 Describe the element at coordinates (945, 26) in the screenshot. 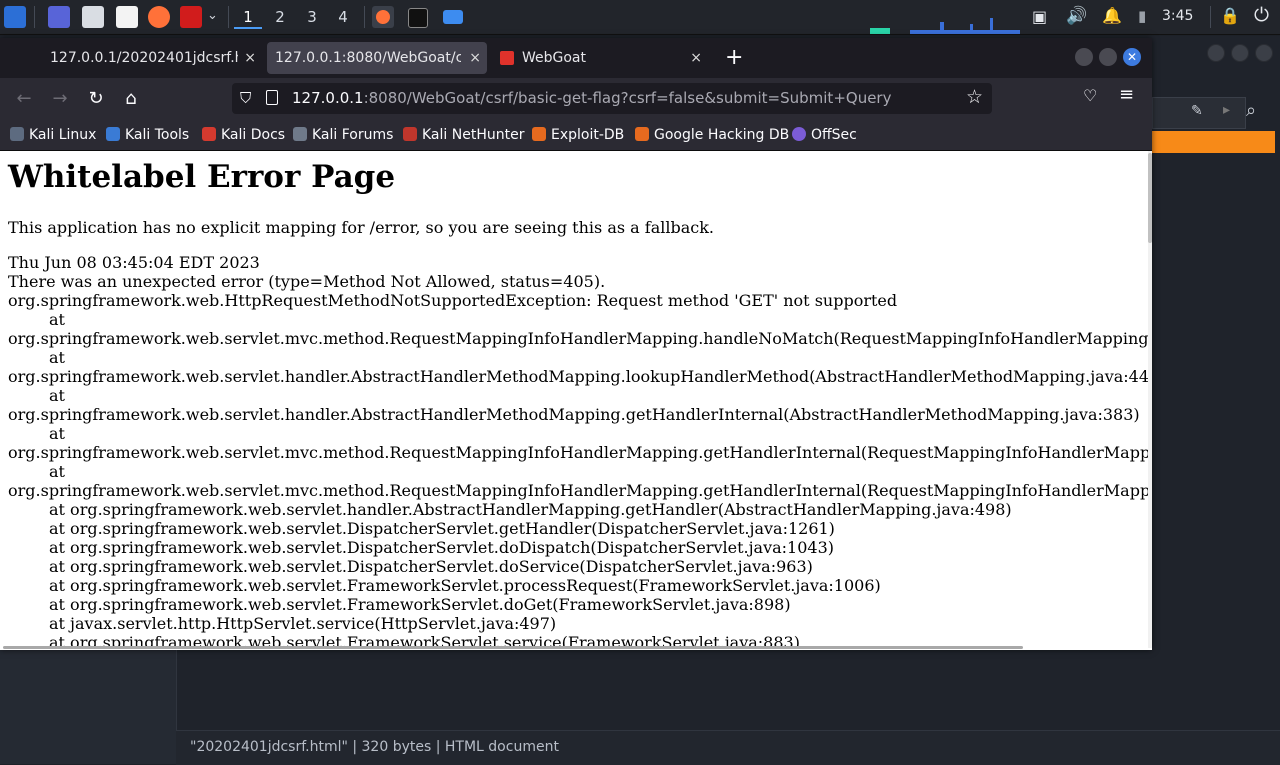

I see `cpu-graph` at that location.